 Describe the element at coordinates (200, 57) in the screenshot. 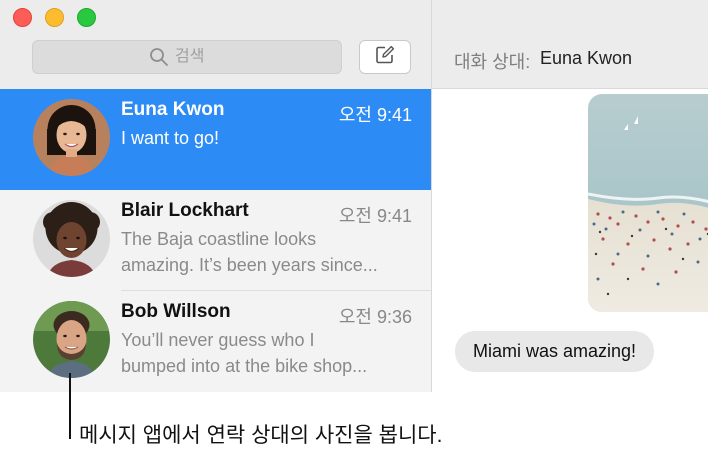

I see `search-input` at that location.